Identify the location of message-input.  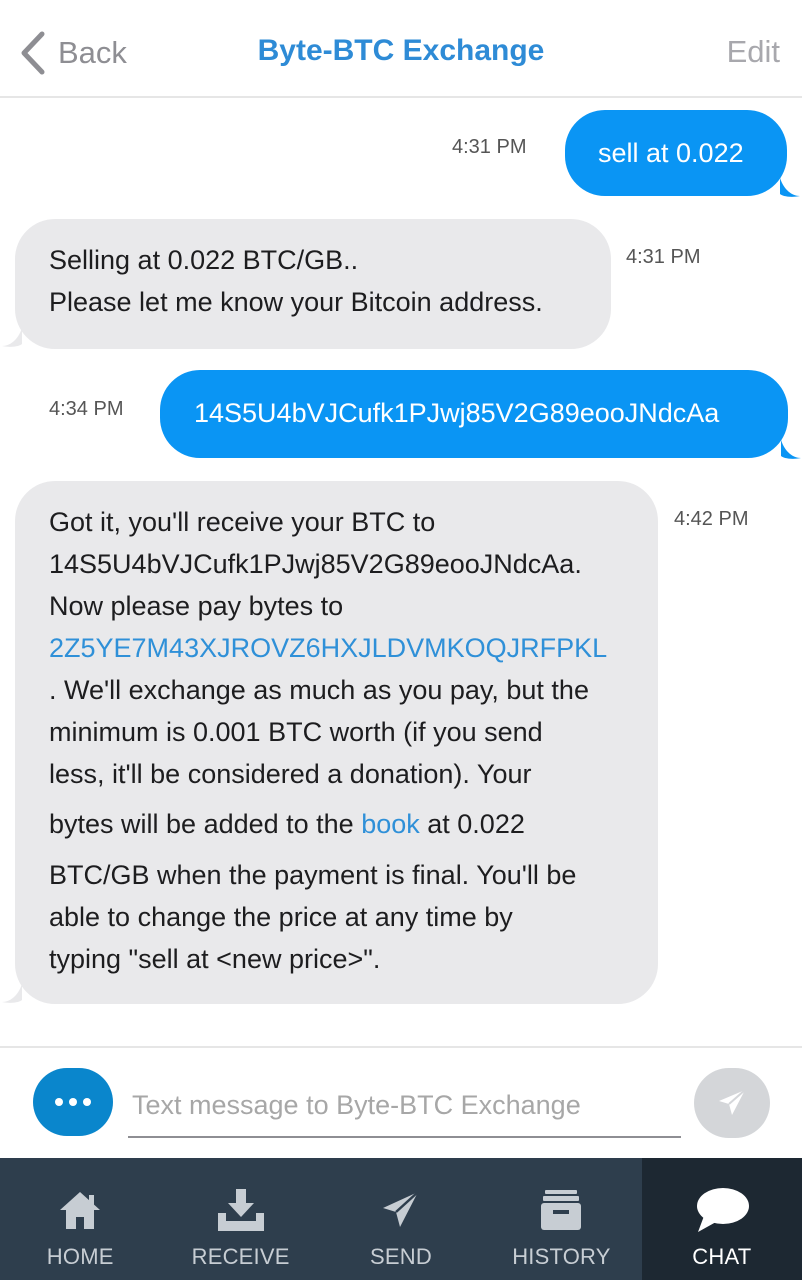
(404, 1106).